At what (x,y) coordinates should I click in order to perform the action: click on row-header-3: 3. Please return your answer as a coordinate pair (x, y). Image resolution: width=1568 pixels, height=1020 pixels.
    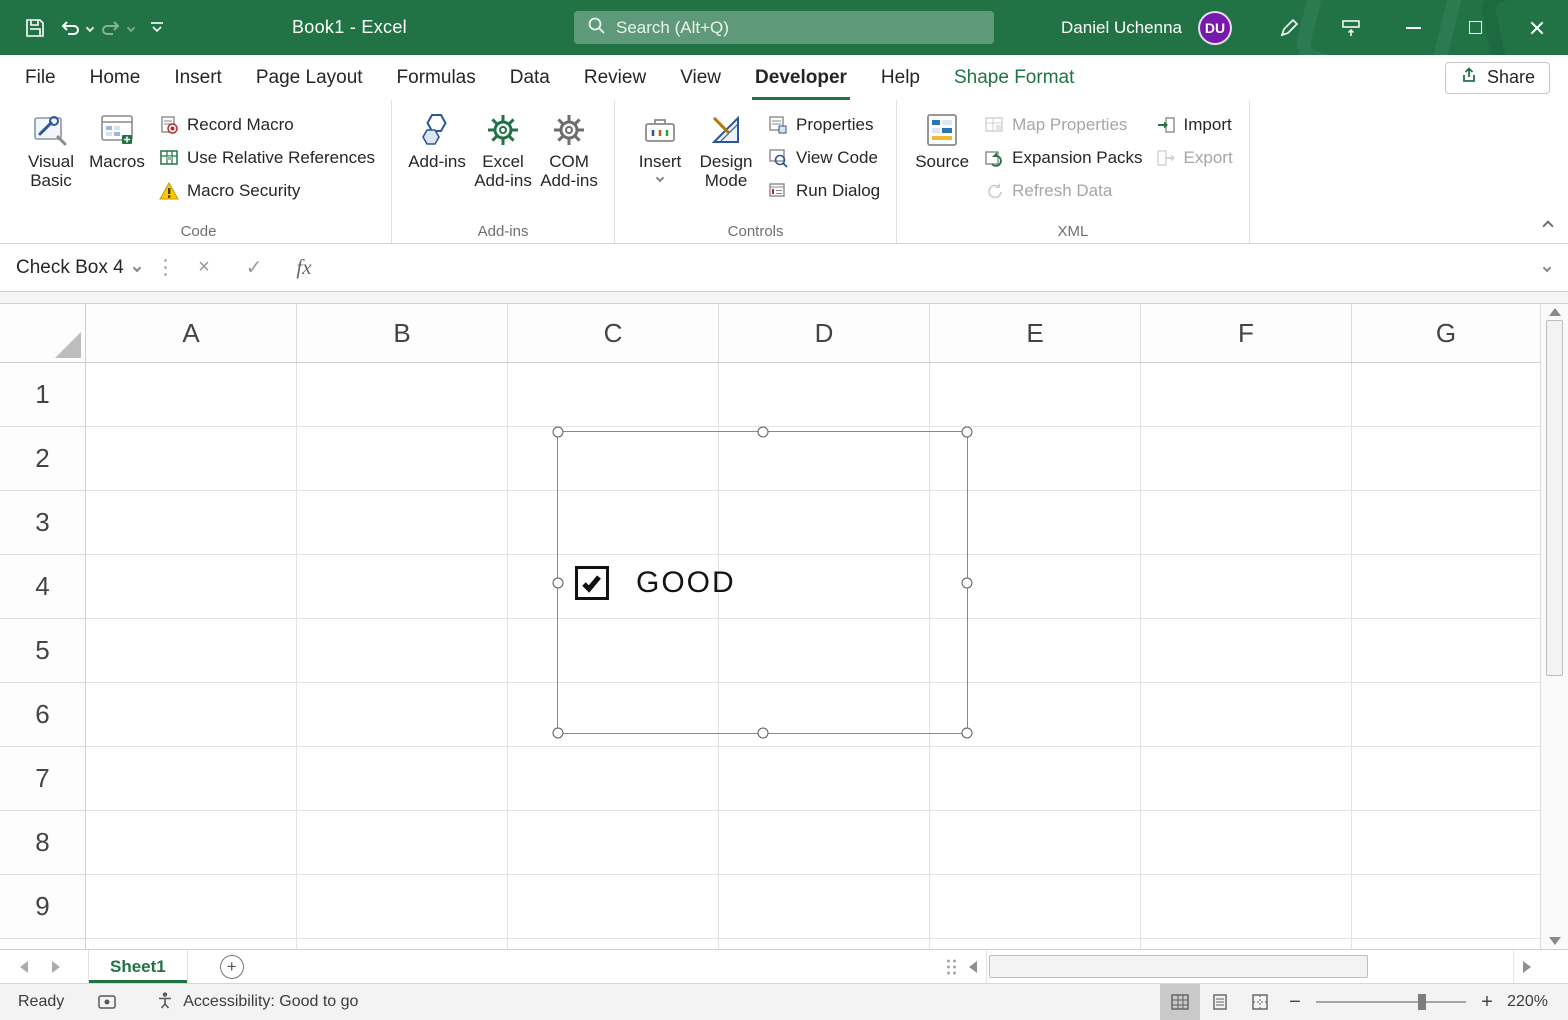
    Looking at the image, I should click on (42, 523).